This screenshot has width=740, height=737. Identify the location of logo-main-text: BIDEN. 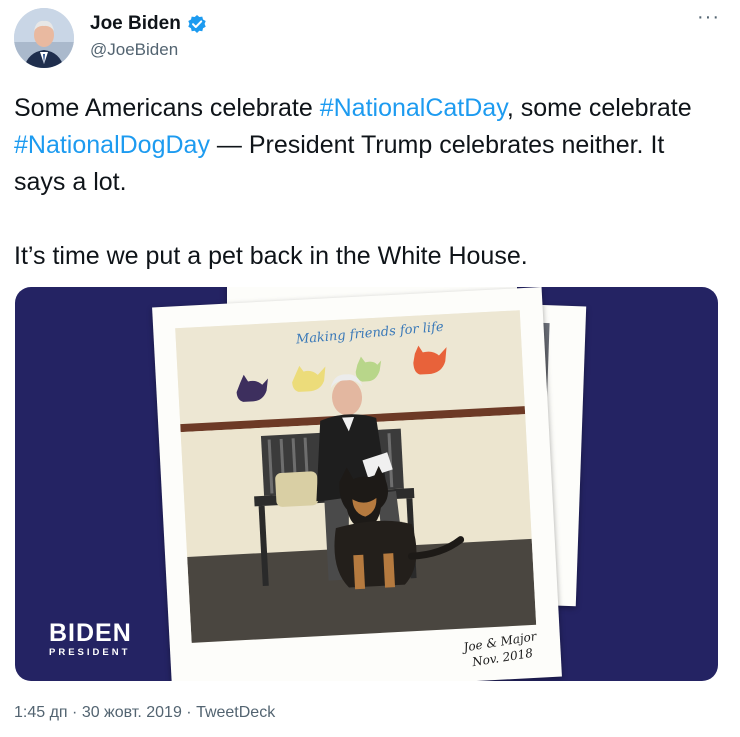
(90, 633).